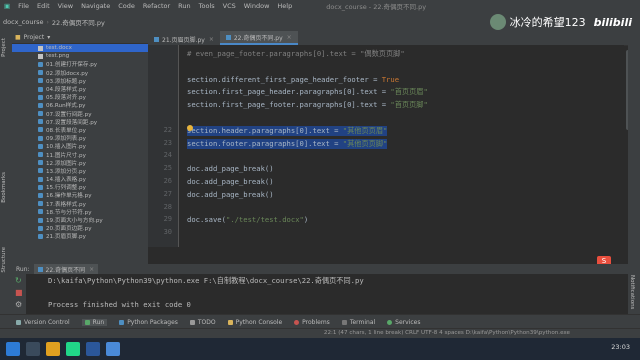 The width and height of the screenshot is (640, 360). I want to click on app-logo-icon: ▣, so click(7, 6).